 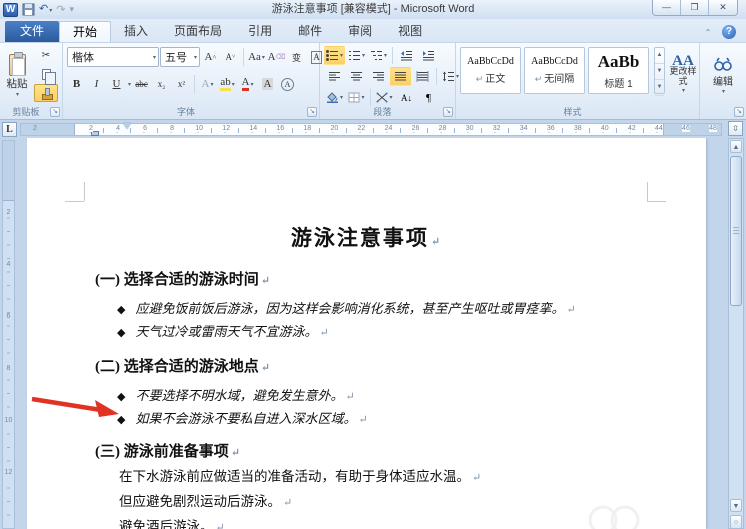 I want to click on strikethrough-button: abc, so click(x=141, y=84).